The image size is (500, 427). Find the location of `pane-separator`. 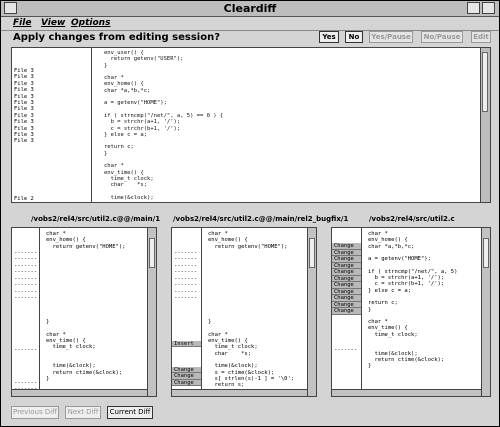

pane-separator is located at coordinates (250, 209).